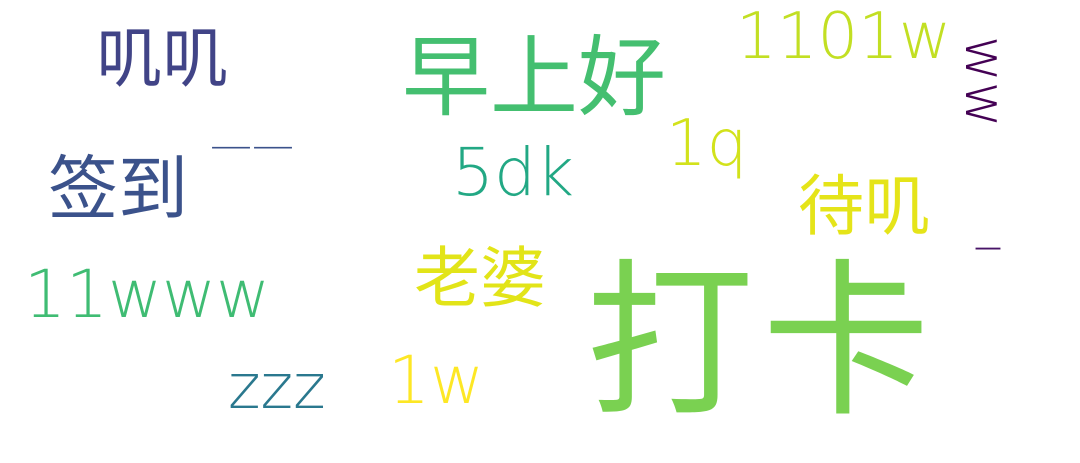 The height and width of the screenshot is (463, 1080). I want to click on word-1w: 1w, so click(436, 380).